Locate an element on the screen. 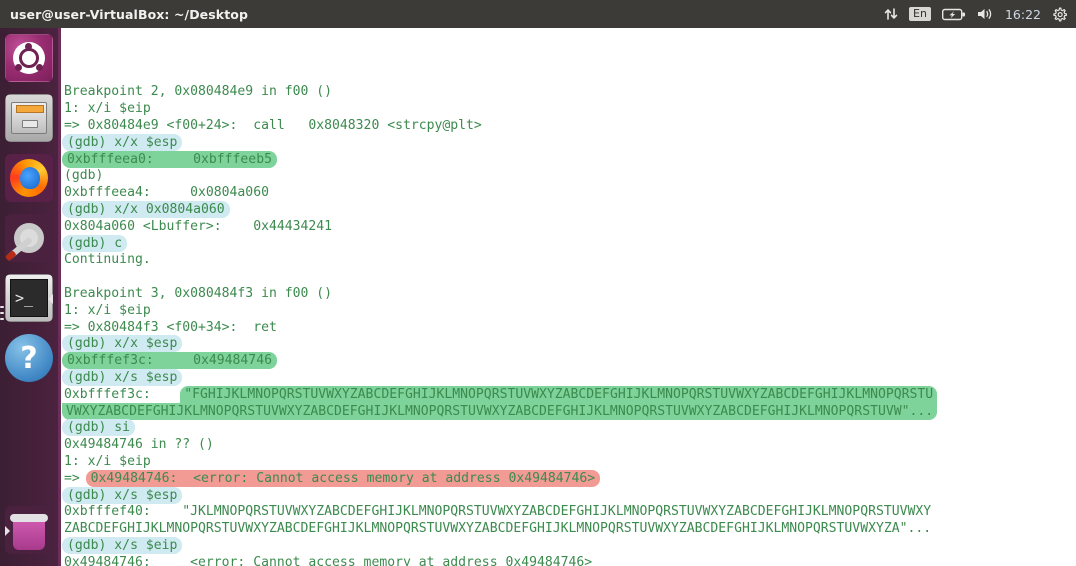  network-icon is located at coordinates (891, 14).